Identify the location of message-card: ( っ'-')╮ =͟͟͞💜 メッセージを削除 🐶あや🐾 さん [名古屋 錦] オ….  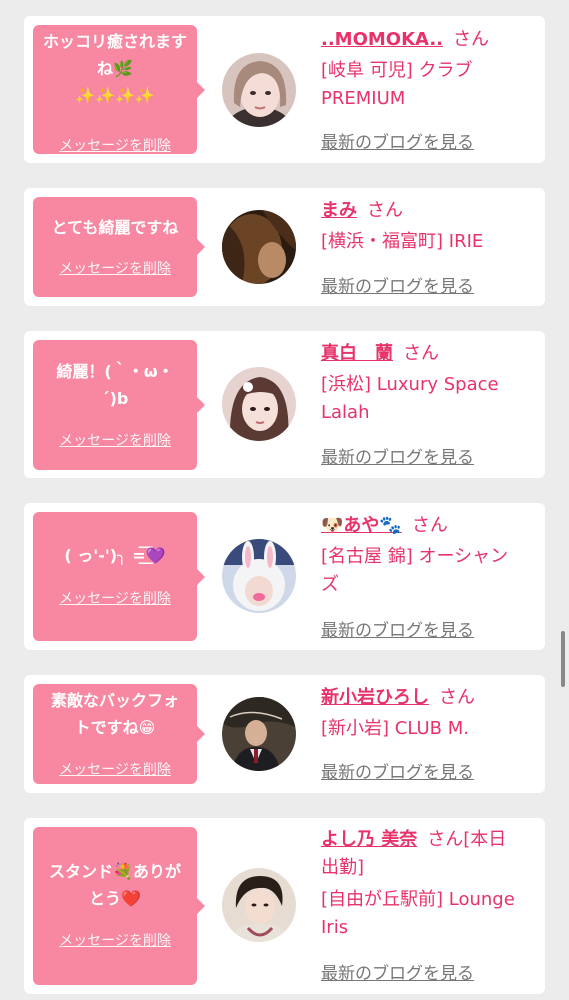
(284, 576).